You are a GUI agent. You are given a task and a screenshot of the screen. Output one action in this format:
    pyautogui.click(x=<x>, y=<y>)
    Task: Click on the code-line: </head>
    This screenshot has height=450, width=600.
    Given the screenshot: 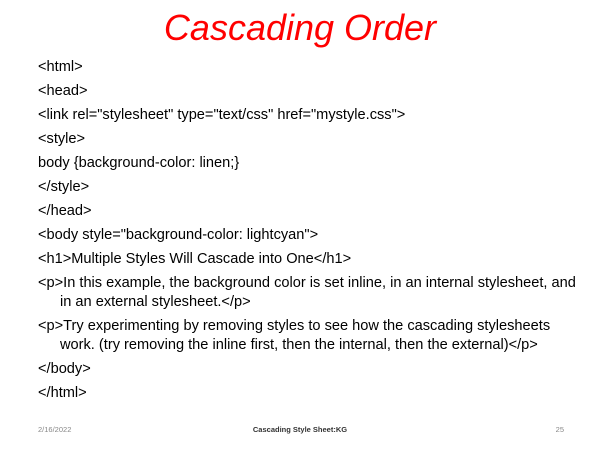 What is the action you would take?
    pyautogui.click(x=65, y=211)
    